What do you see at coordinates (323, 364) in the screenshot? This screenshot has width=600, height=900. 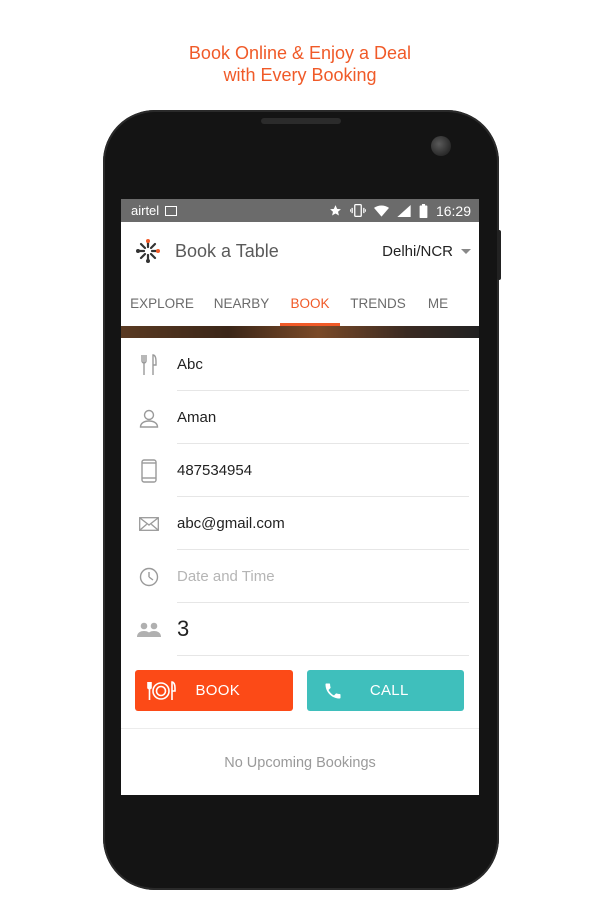 I see `restaurant-value: Abc` at bounding box center [323, 364].